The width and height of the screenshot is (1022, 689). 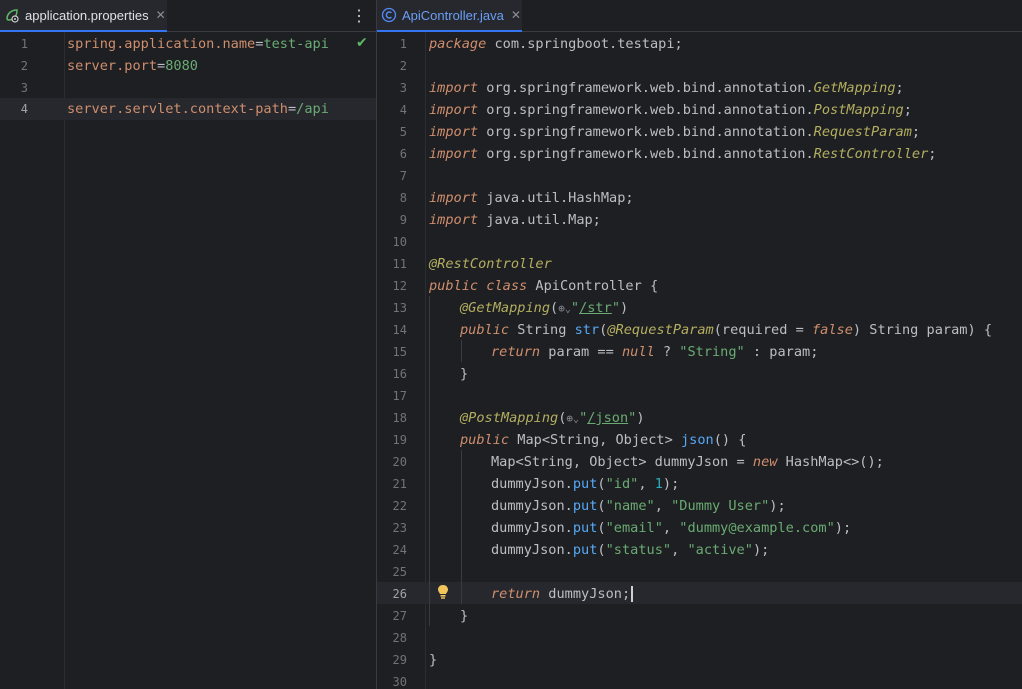 I want to click on line-number: 20, so click(x=399, y=462).